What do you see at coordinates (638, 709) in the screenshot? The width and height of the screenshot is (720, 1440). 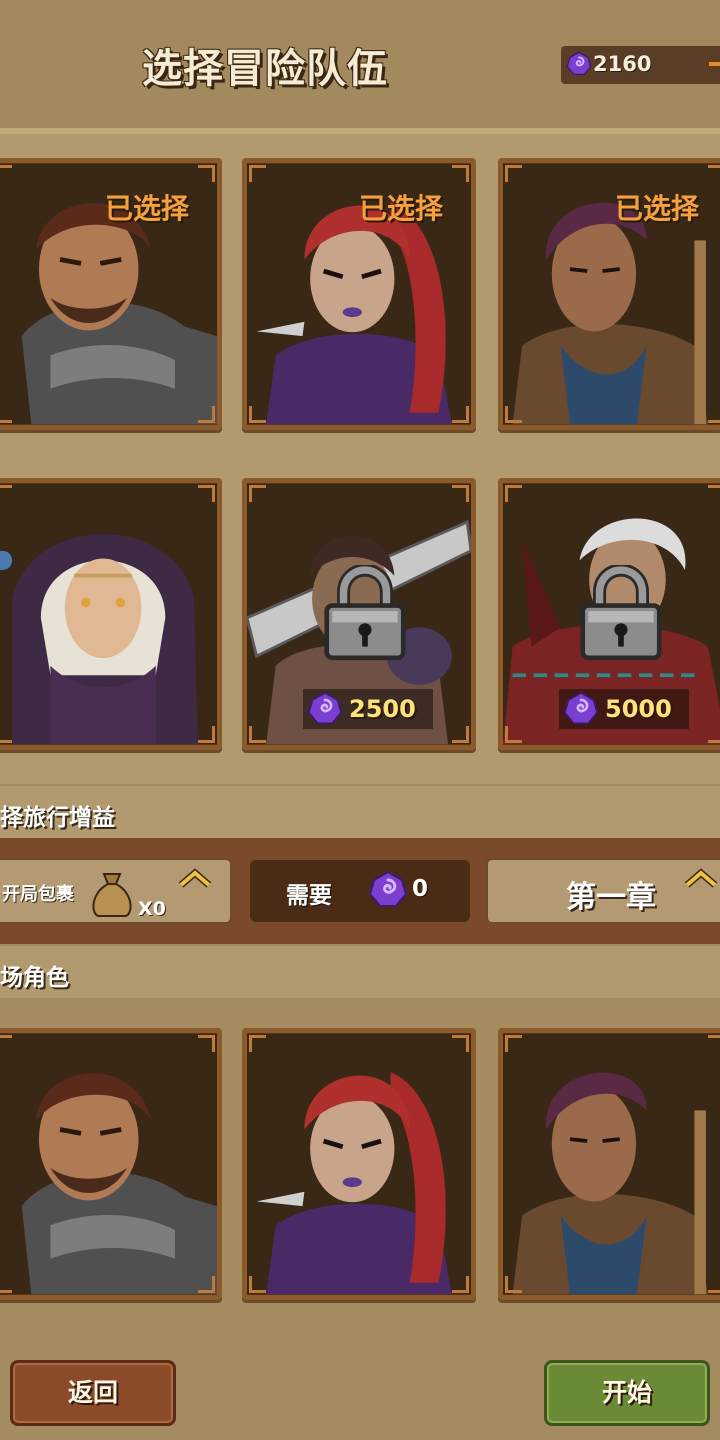 I see `price-value: 5000` at bounding box center [638, 709].